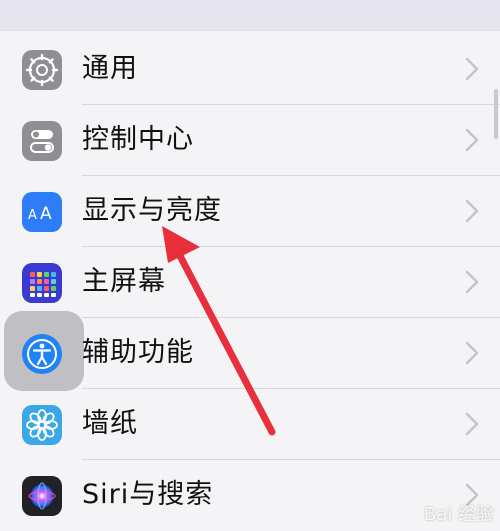  What do you see at coordinates (124, 281) in the screenshot?
I see `settings-row-label: 主屏幕` at bounding box center [124, 281].